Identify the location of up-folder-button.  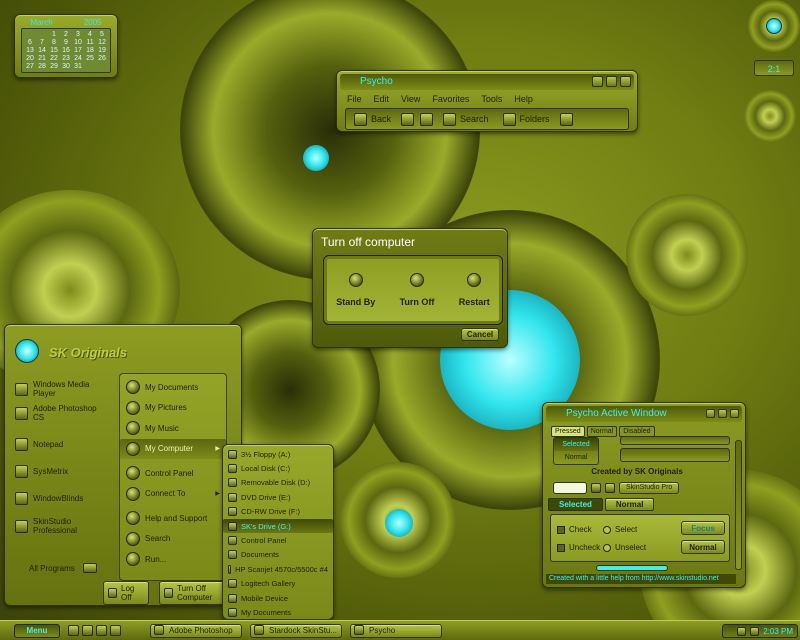
(427, 119).